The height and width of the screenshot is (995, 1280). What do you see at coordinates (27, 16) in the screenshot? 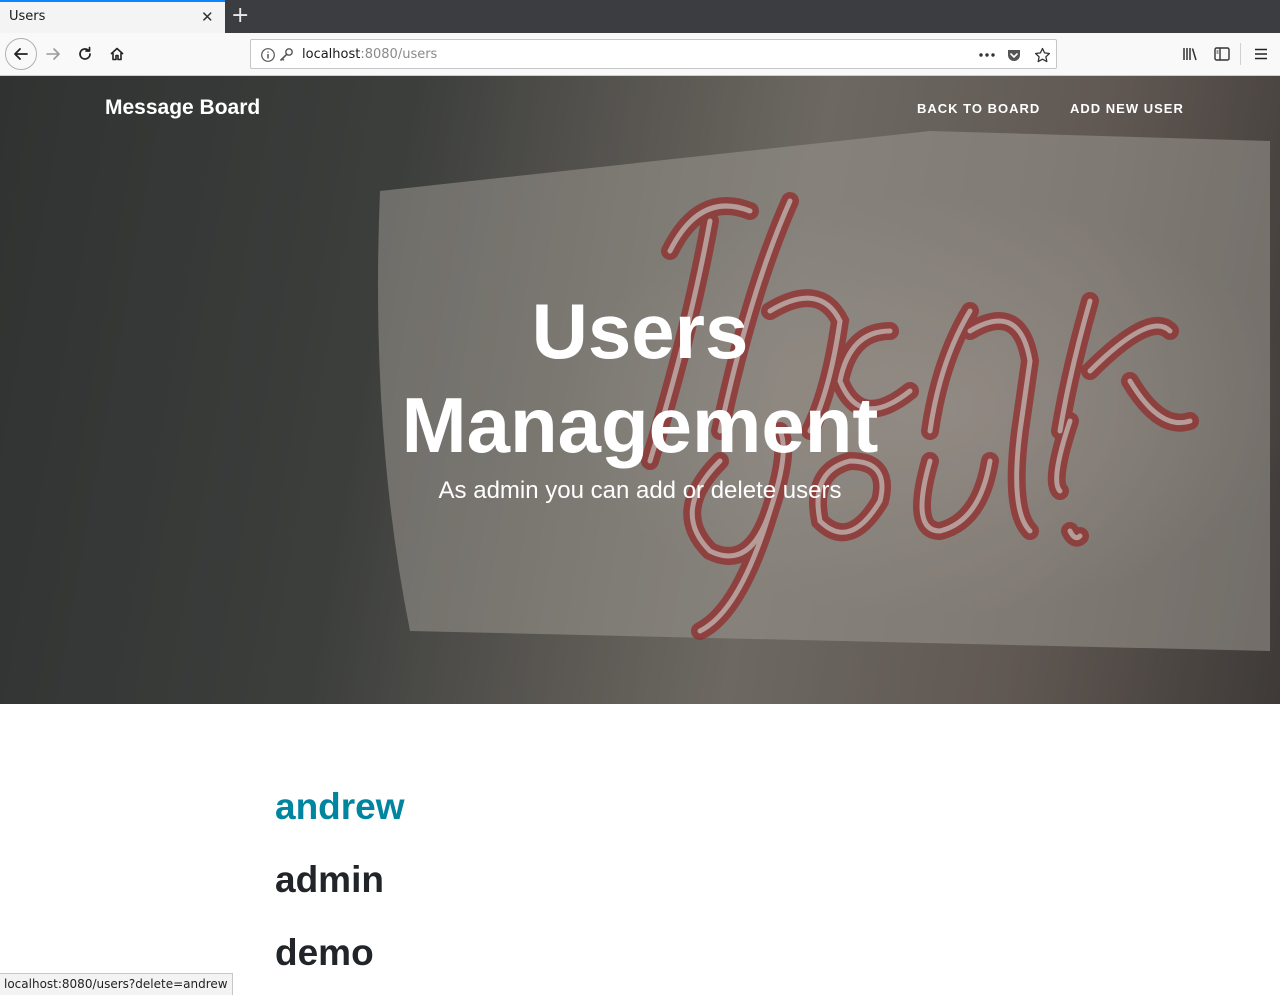
I see `tab-title: Users` at bounding box center [27, 16].